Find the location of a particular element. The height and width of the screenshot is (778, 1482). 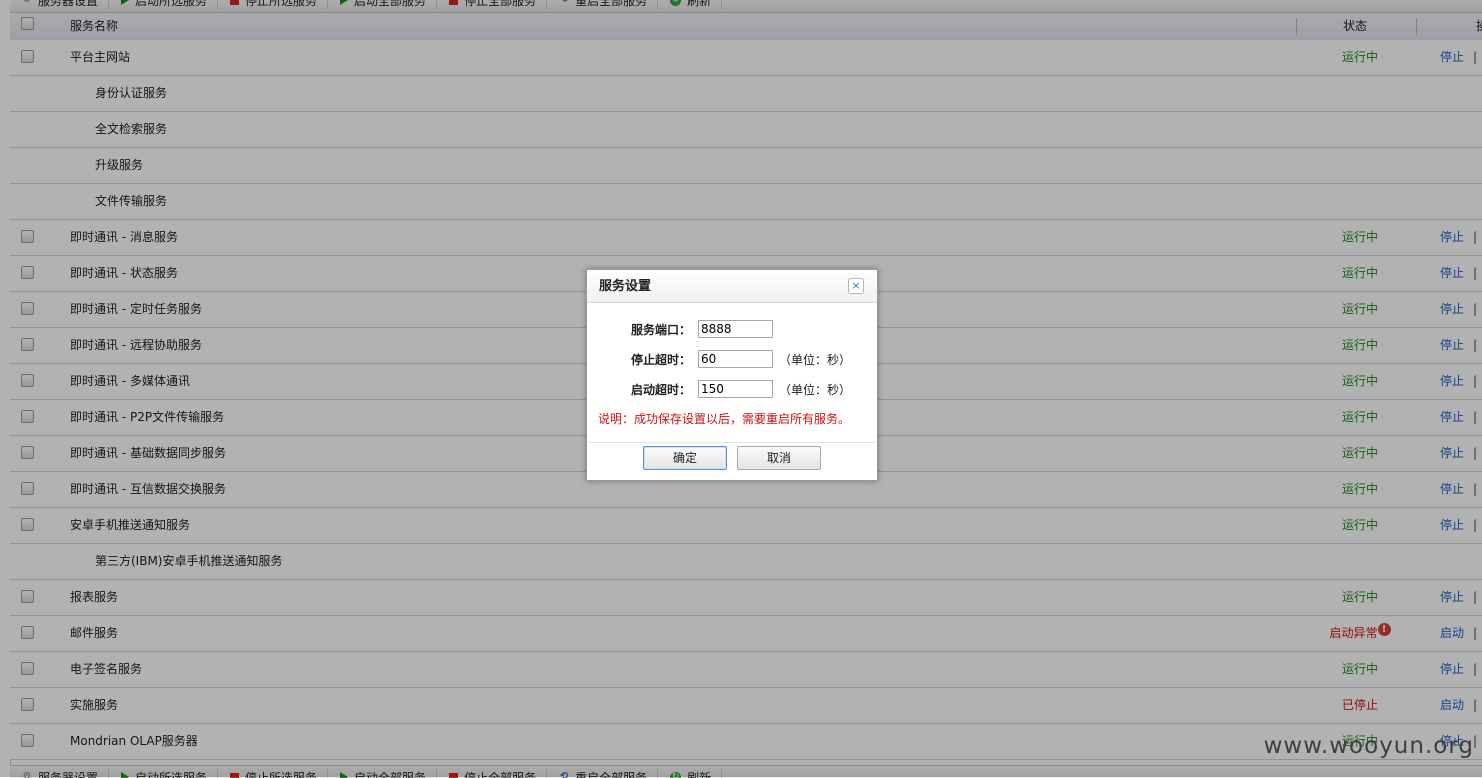

stop-timeout-row: 停止超时： （单位：秒） is located at coordinates (732, 360).